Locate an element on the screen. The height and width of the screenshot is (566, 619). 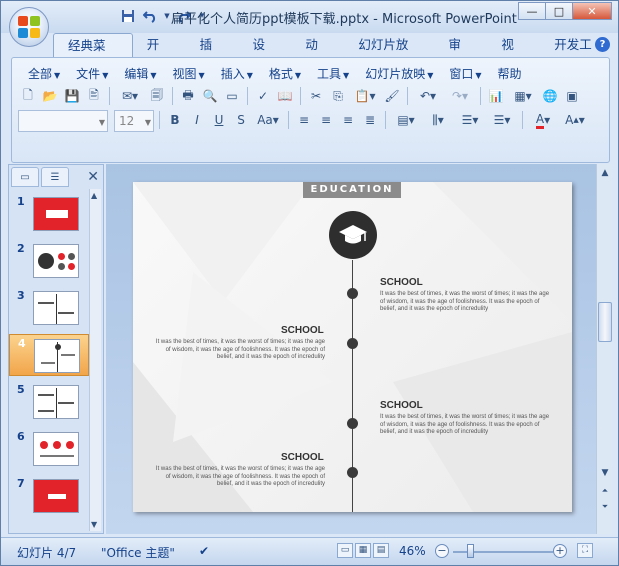
slide-number: 7 is located at coordinates (21, 483).